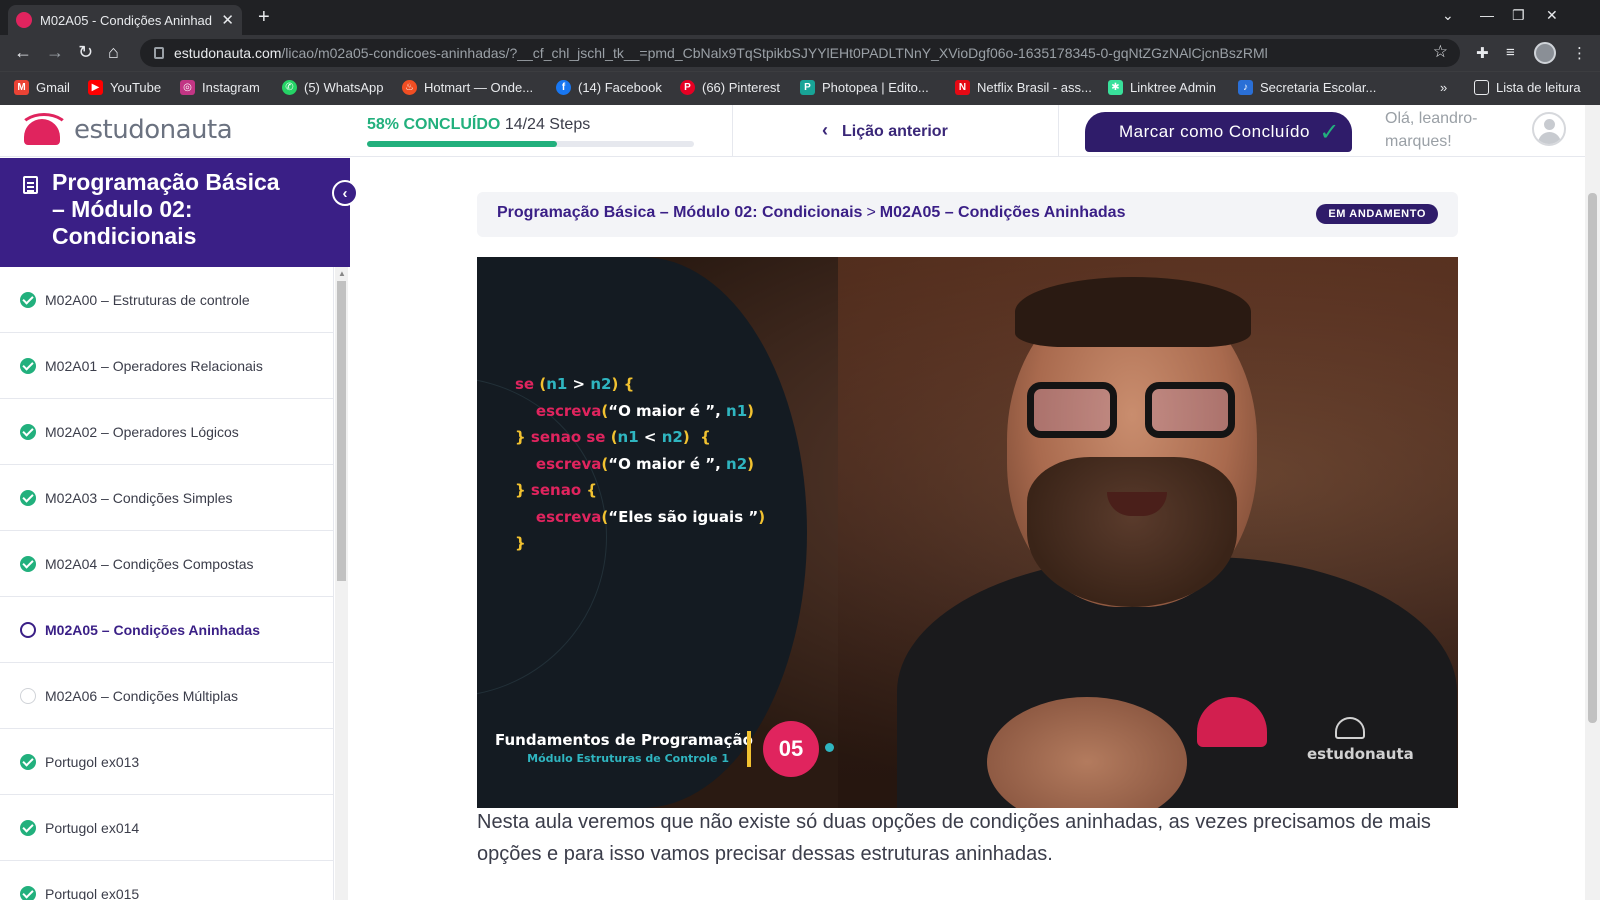 This screenshot has width=1600, height=900. What do you see at coordinates (1487, 15) in the screenshot?
I see `minimize-icon: —` at bounding box center [1487, 15].